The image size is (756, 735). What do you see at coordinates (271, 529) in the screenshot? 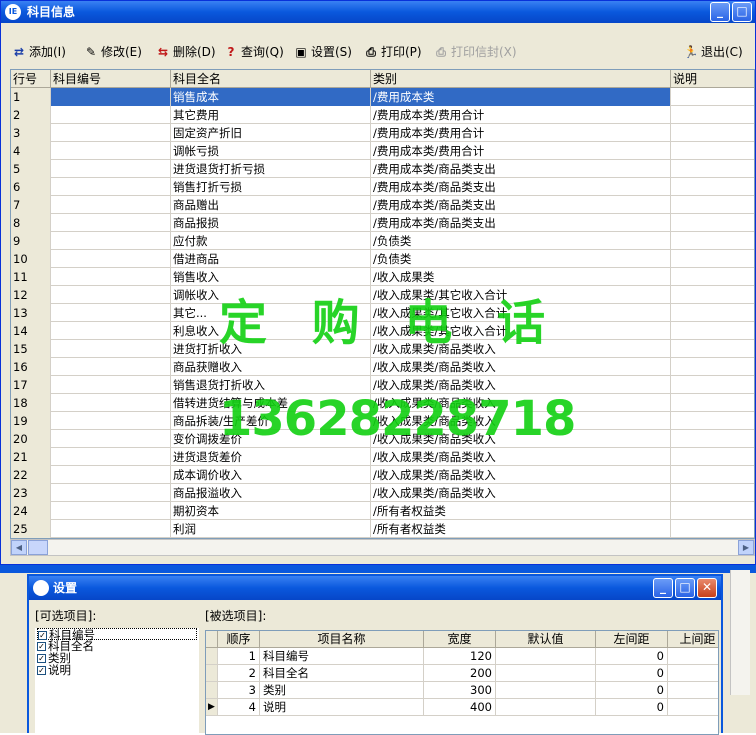
I see `subject-name-cell: 利润` at bounding box center [271, 529].